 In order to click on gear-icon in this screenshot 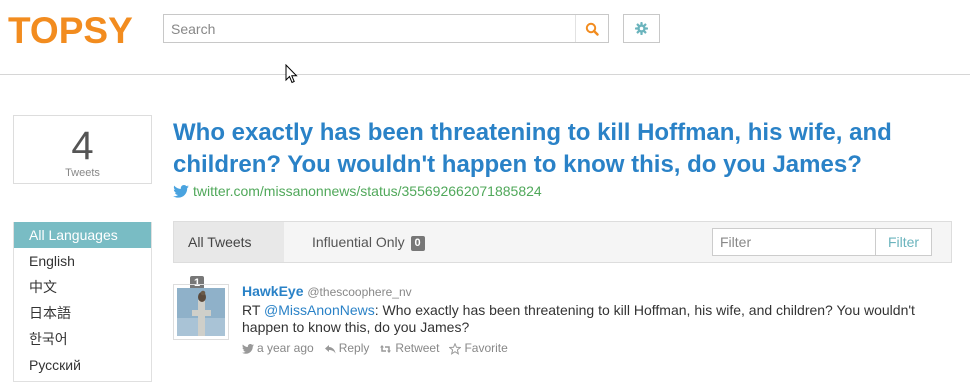, I will do `click(641, 28)`.